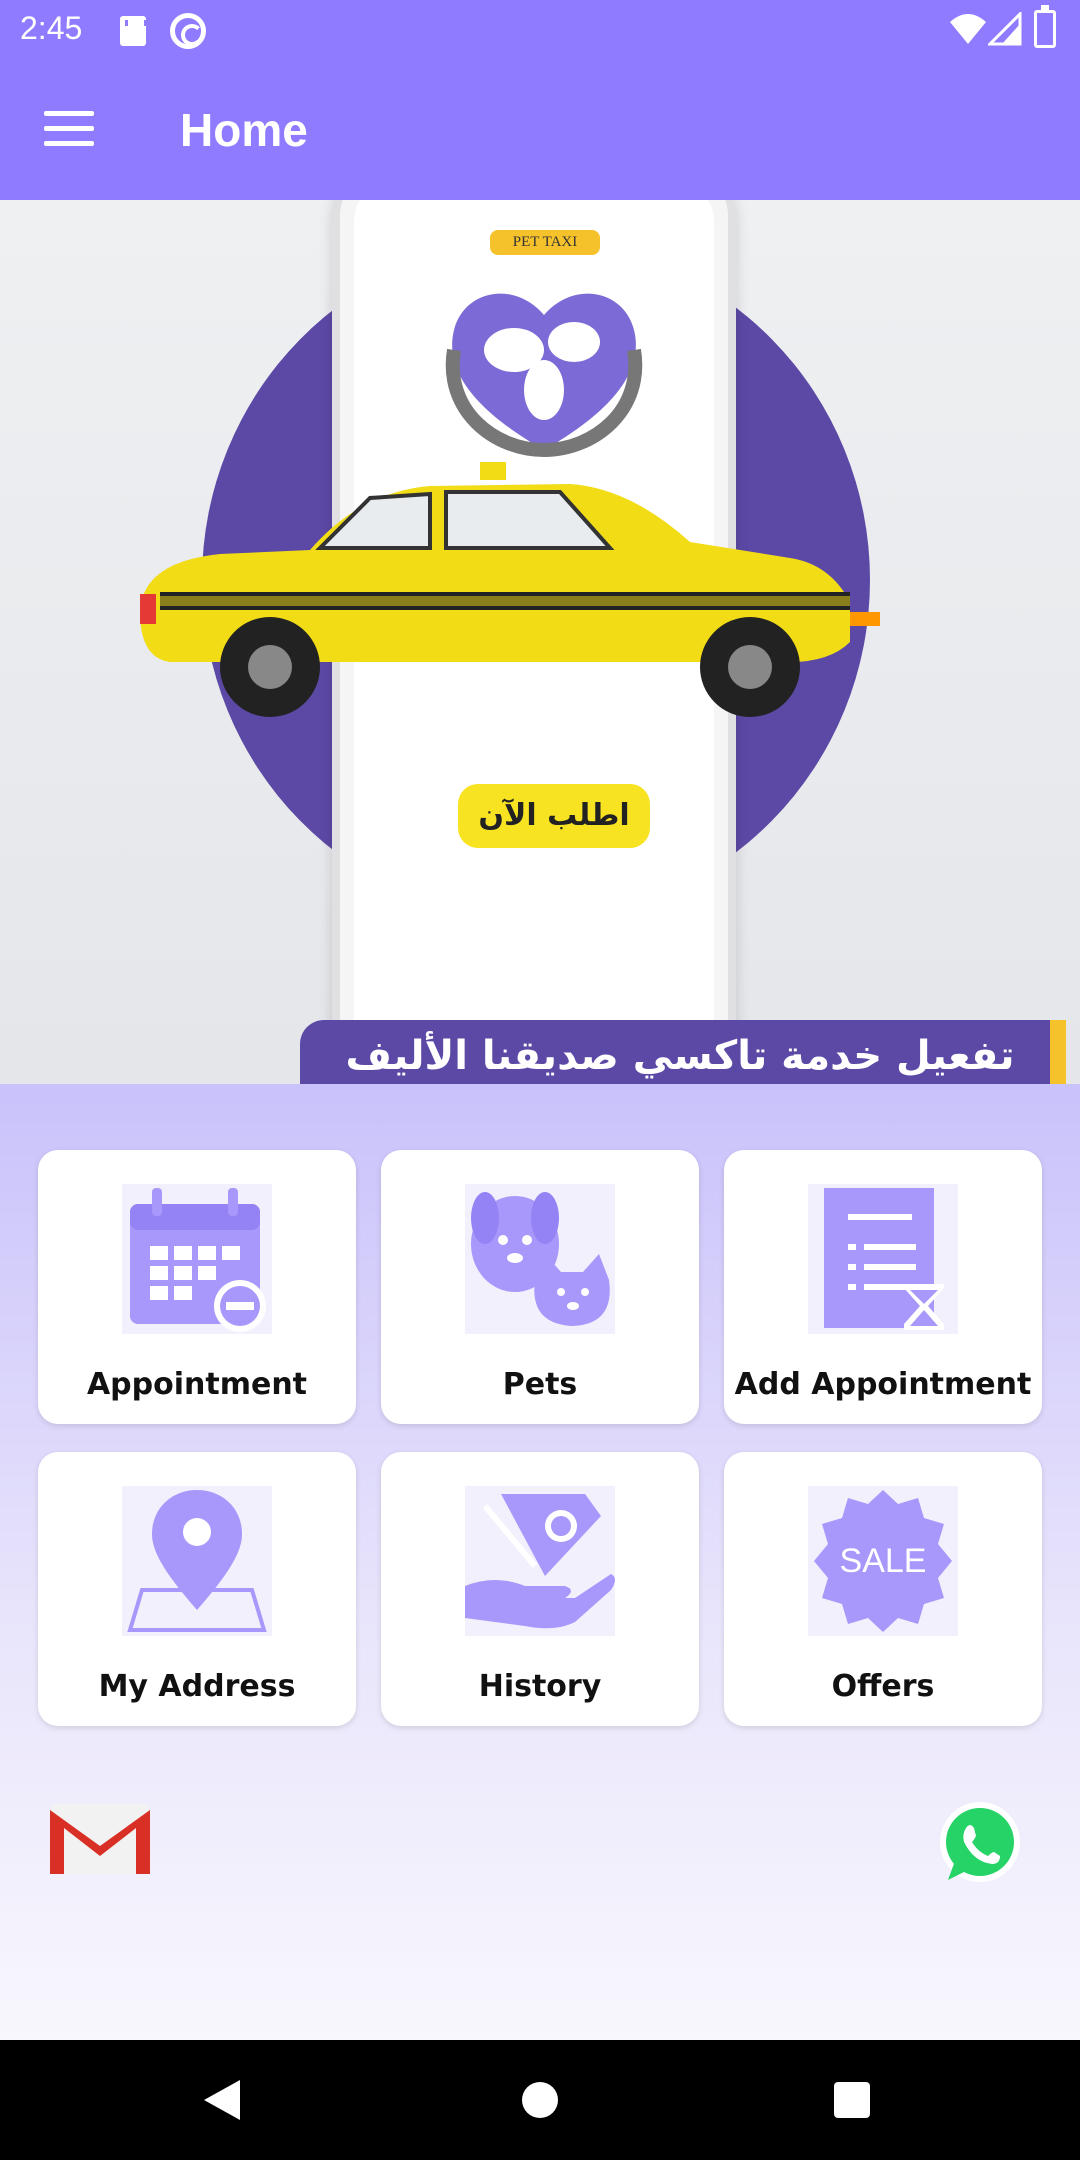 This screenshot has width=1080, height=2160. What do you see at coordinates (883, 1686) in the screenshot?
I see `tile-label: Offers` at bounding box center [883, 1686].